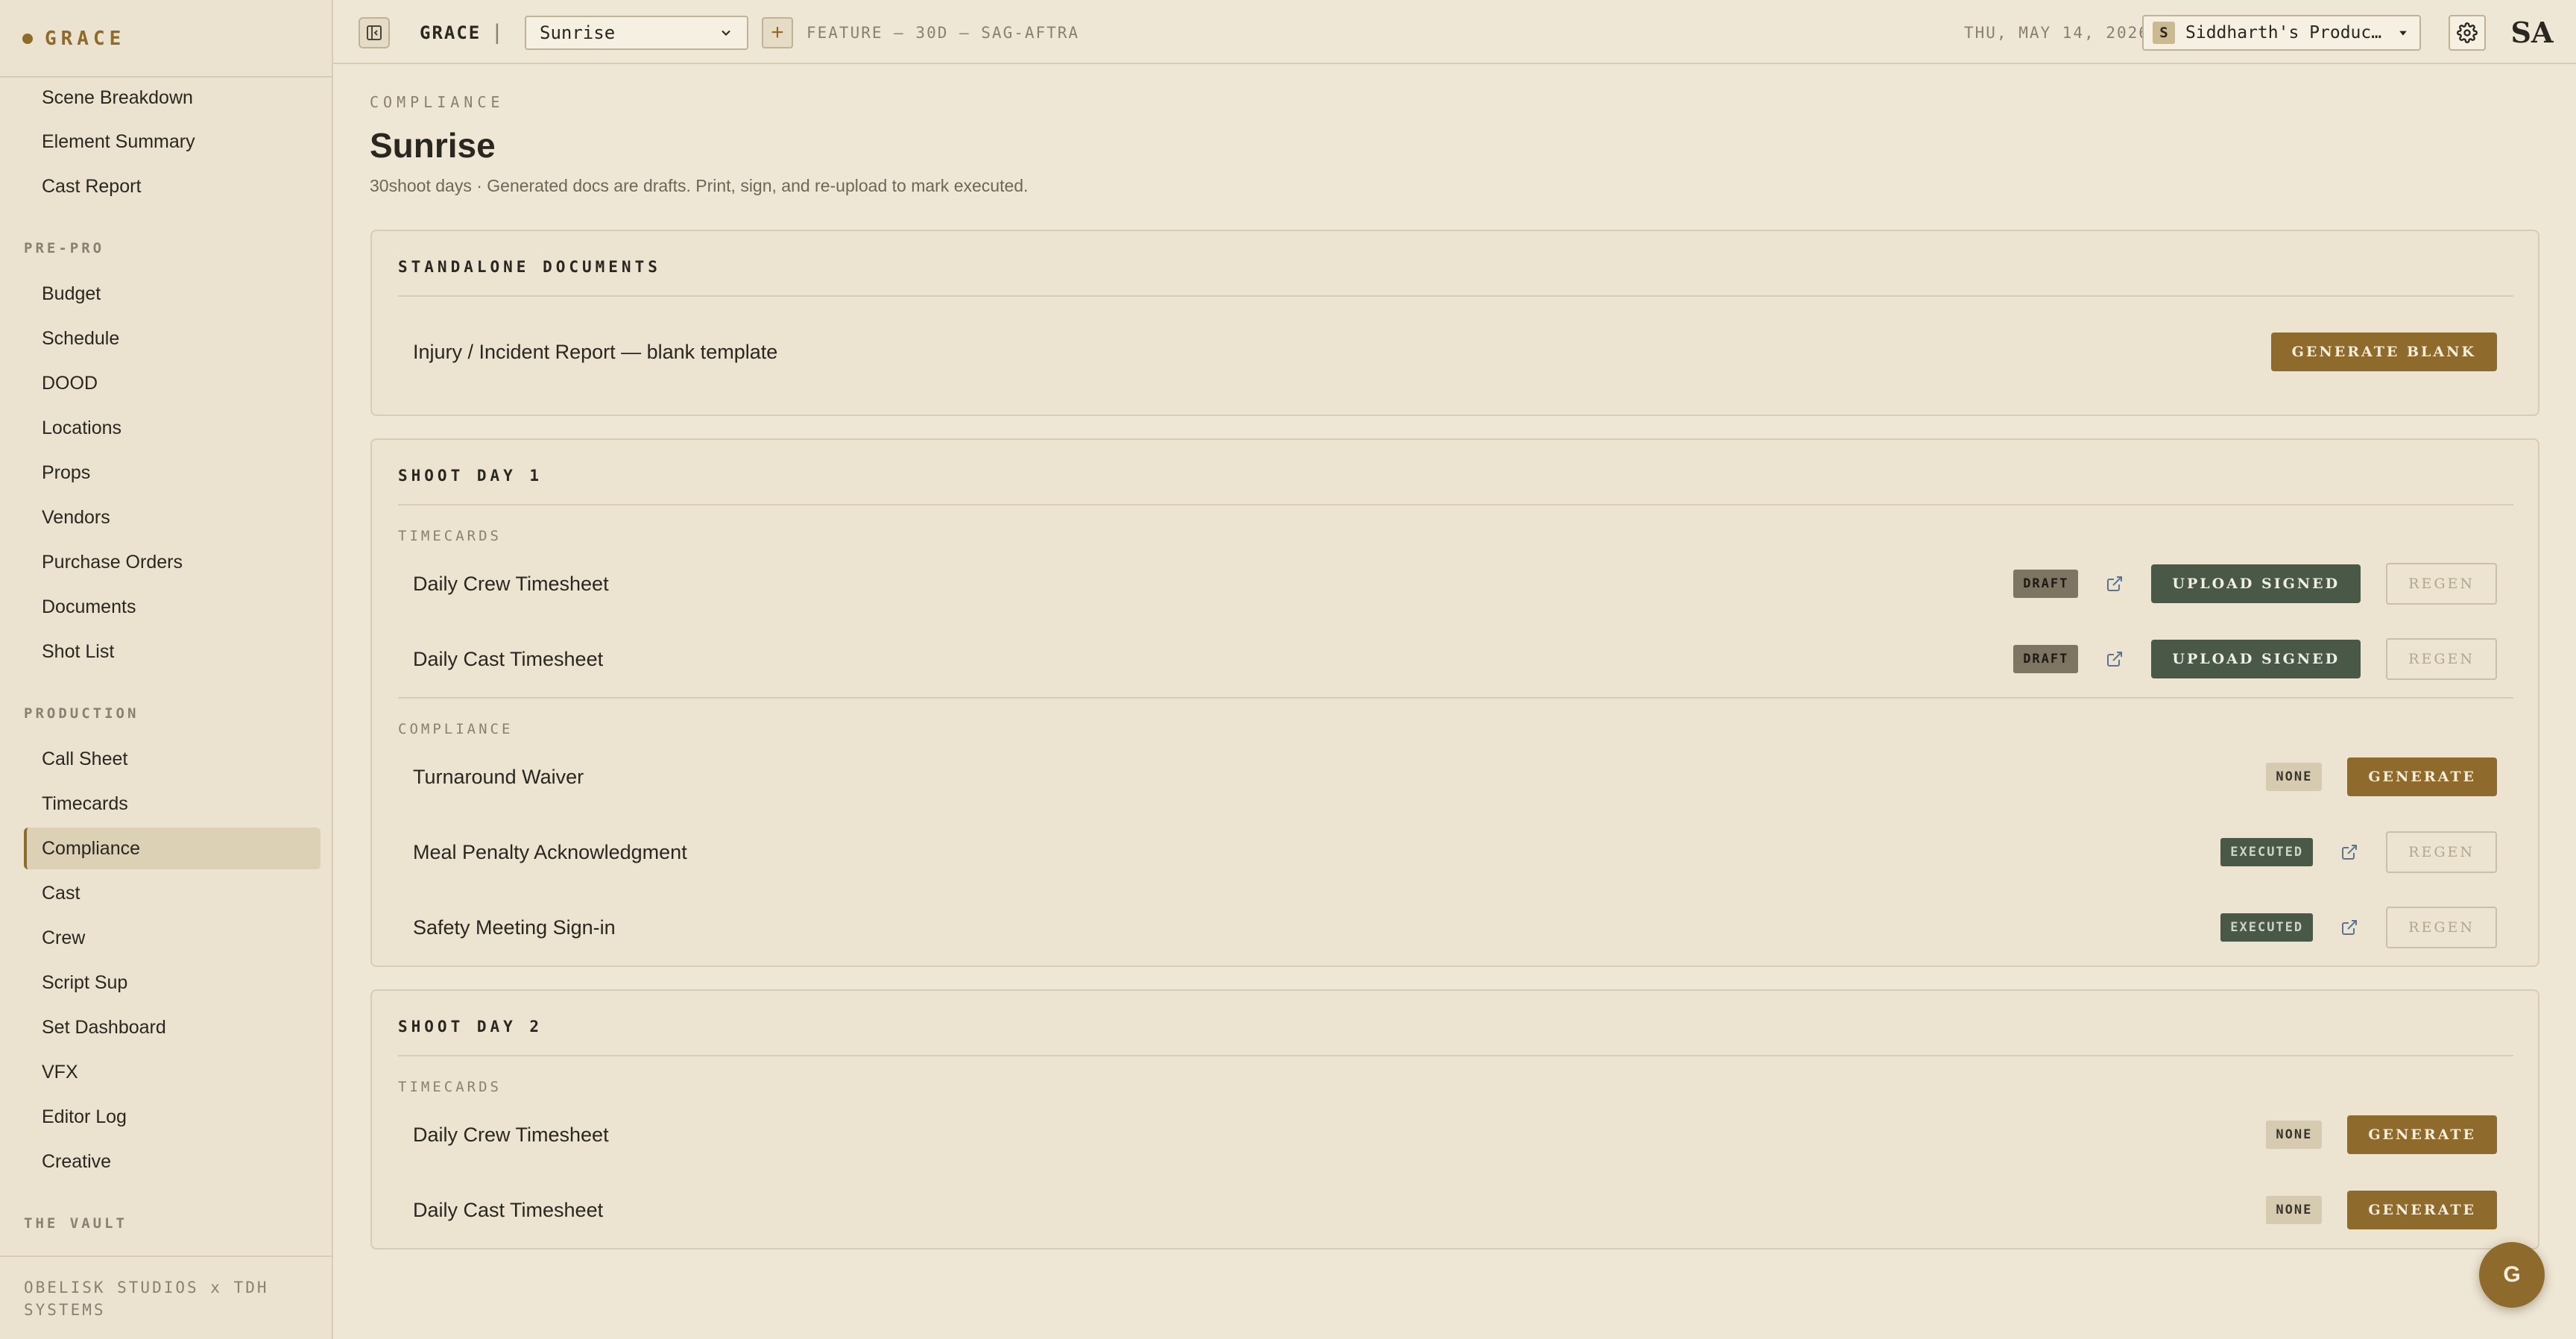 The width and height of the screenshot is (2576, 1339). What do you see at coordinates (456, 729) in the screenshot?
I see `group-label: COMPLIANCE` at bounding box center [456, 729].